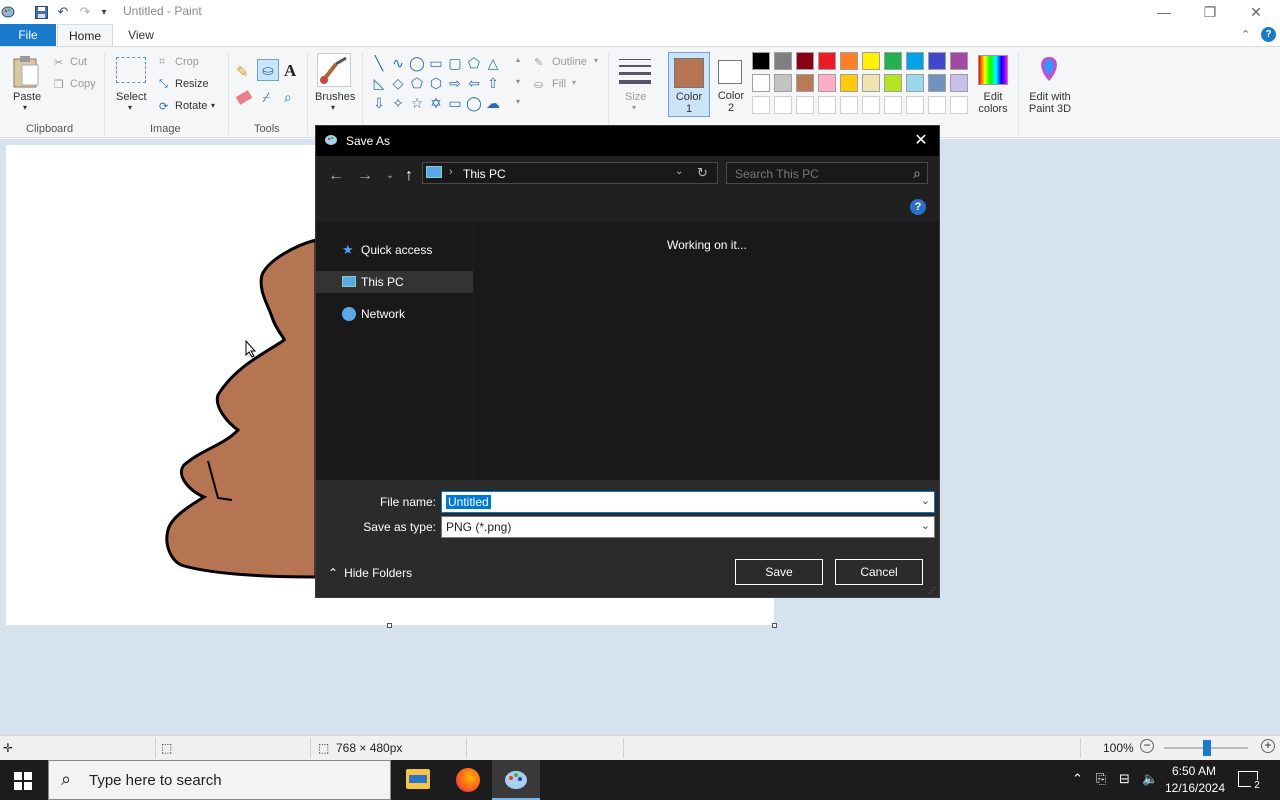 Image resolution: width=1280 pixels, height=800 pixels. Describe the element at coordinates (596, 60) in the screenshot. I see `outline-dropdown-icon: ▾` at that location.